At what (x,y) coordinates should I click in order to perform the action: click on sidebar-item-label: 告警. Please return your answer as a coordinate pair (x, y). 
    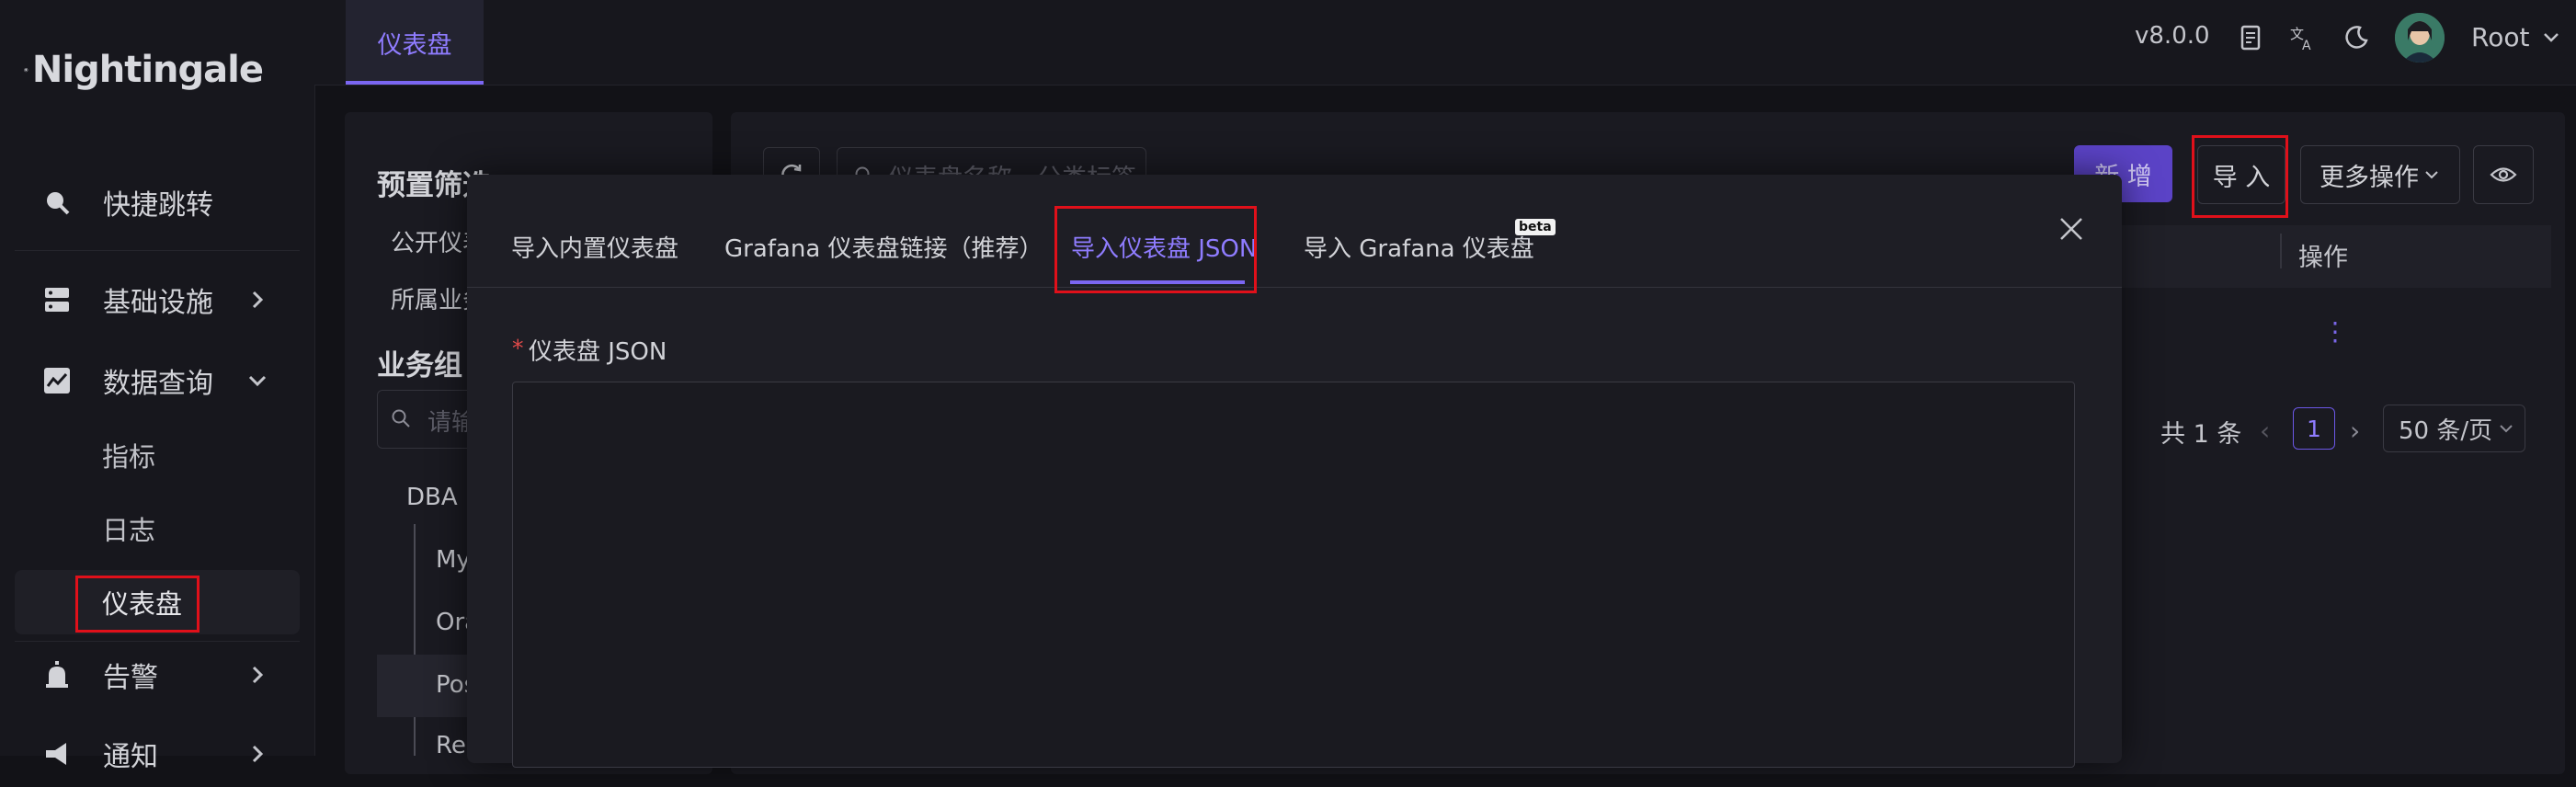
    Looking at the image, I should click on (130, 678).